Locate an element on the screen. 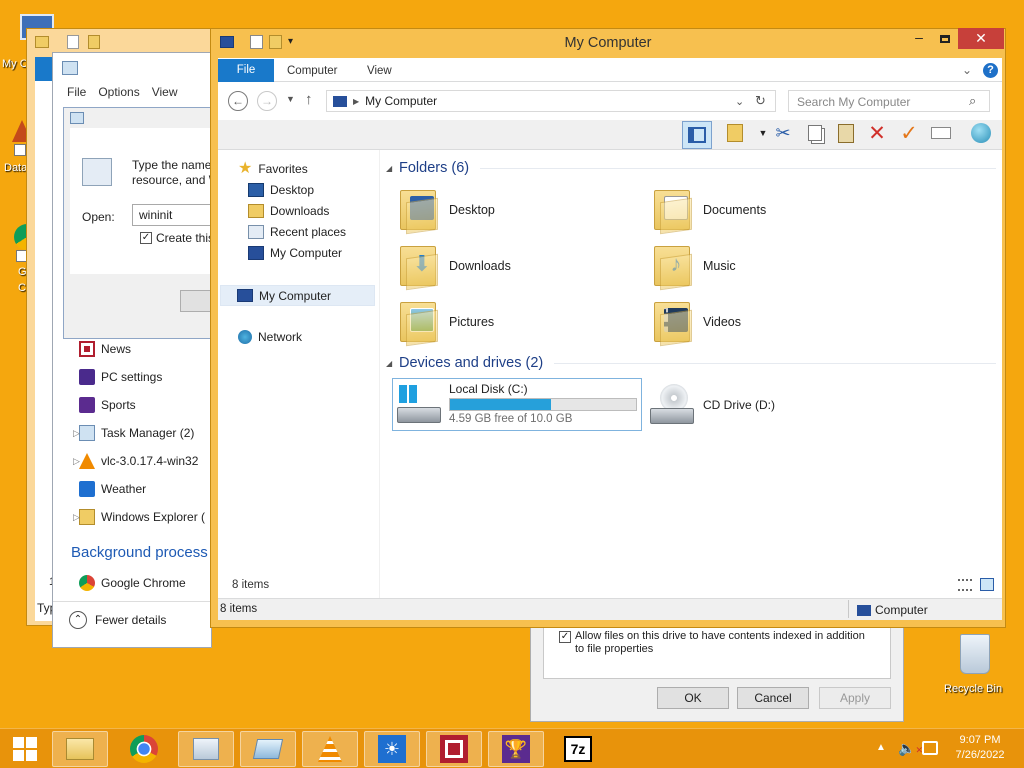 The height and width of the screenshot is (768, 1024). search-input: Search My Computer ⌕ is located at coordinates (889, 101).